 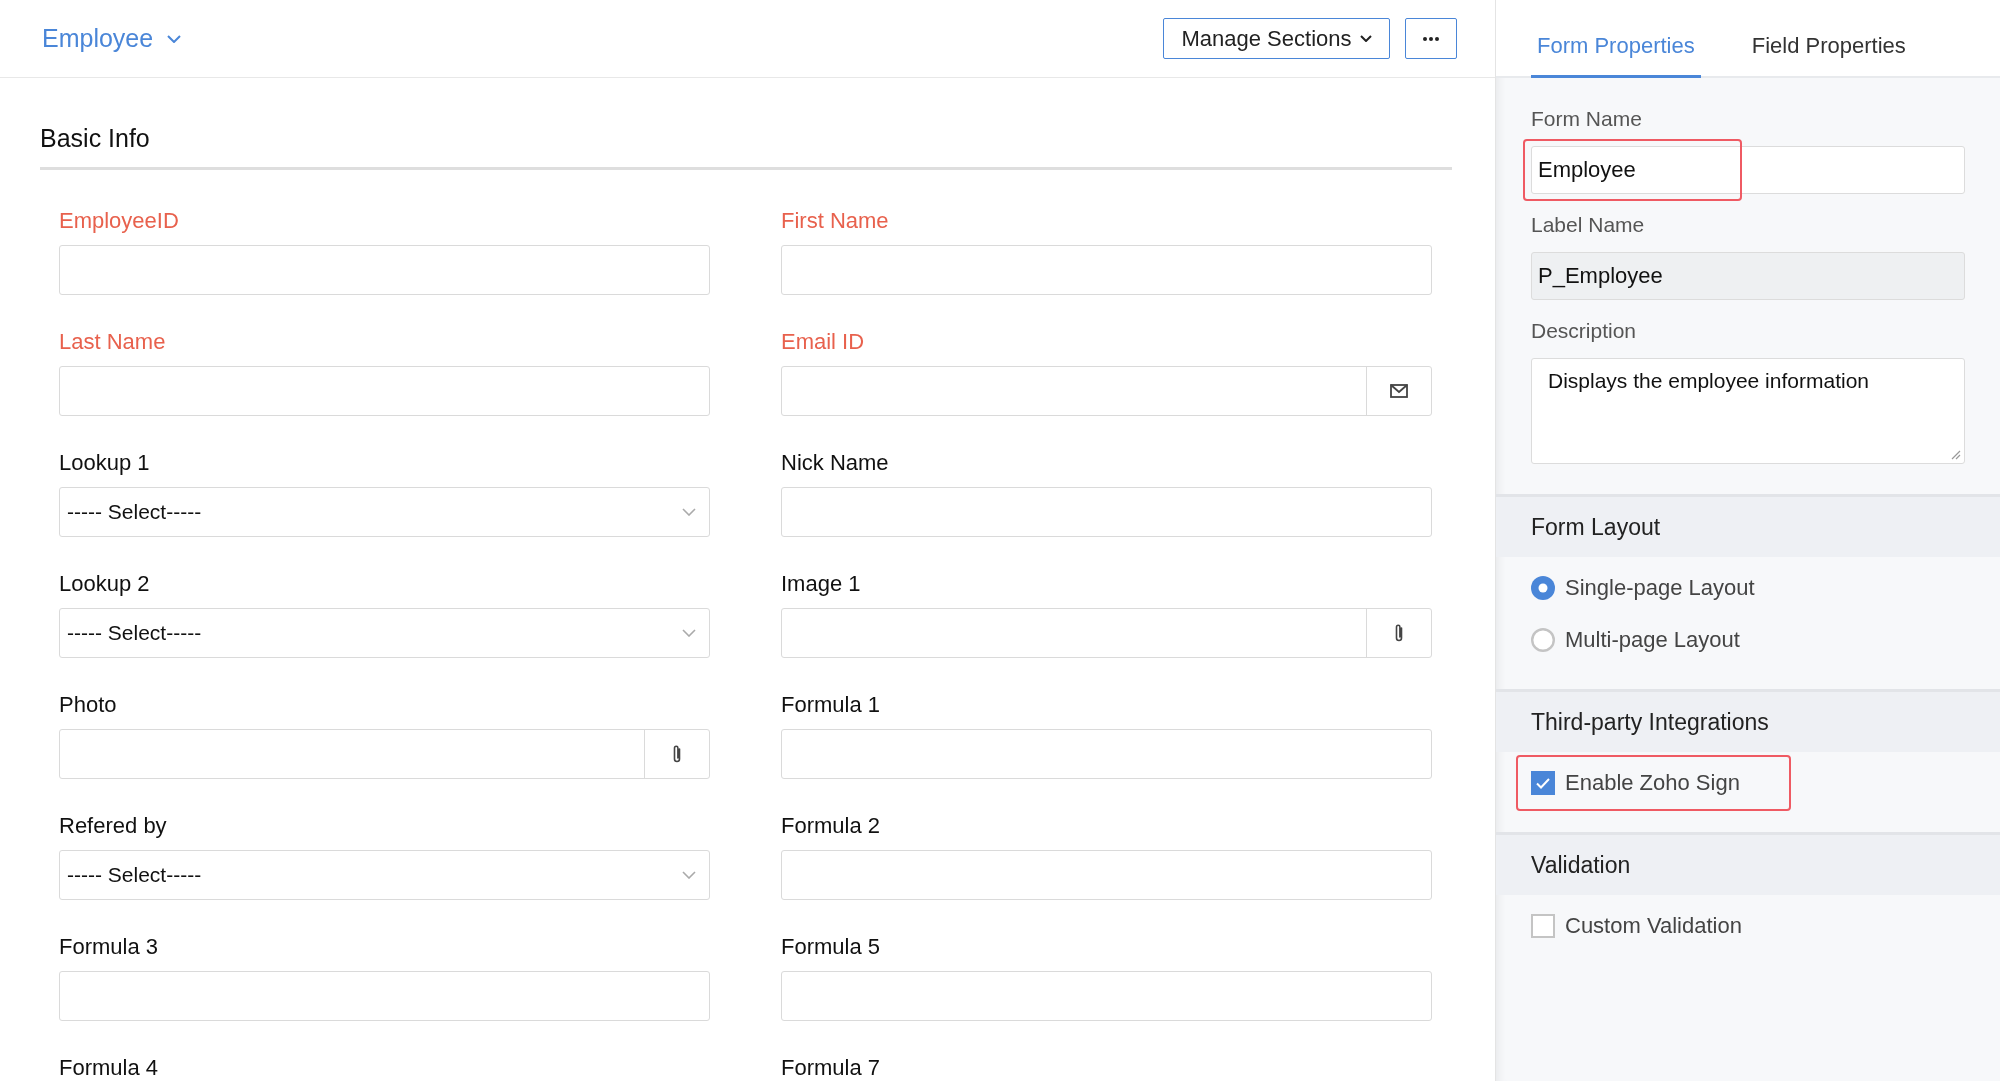 I want to click on field-label: Formula 7, so click(x=831, y=1068).